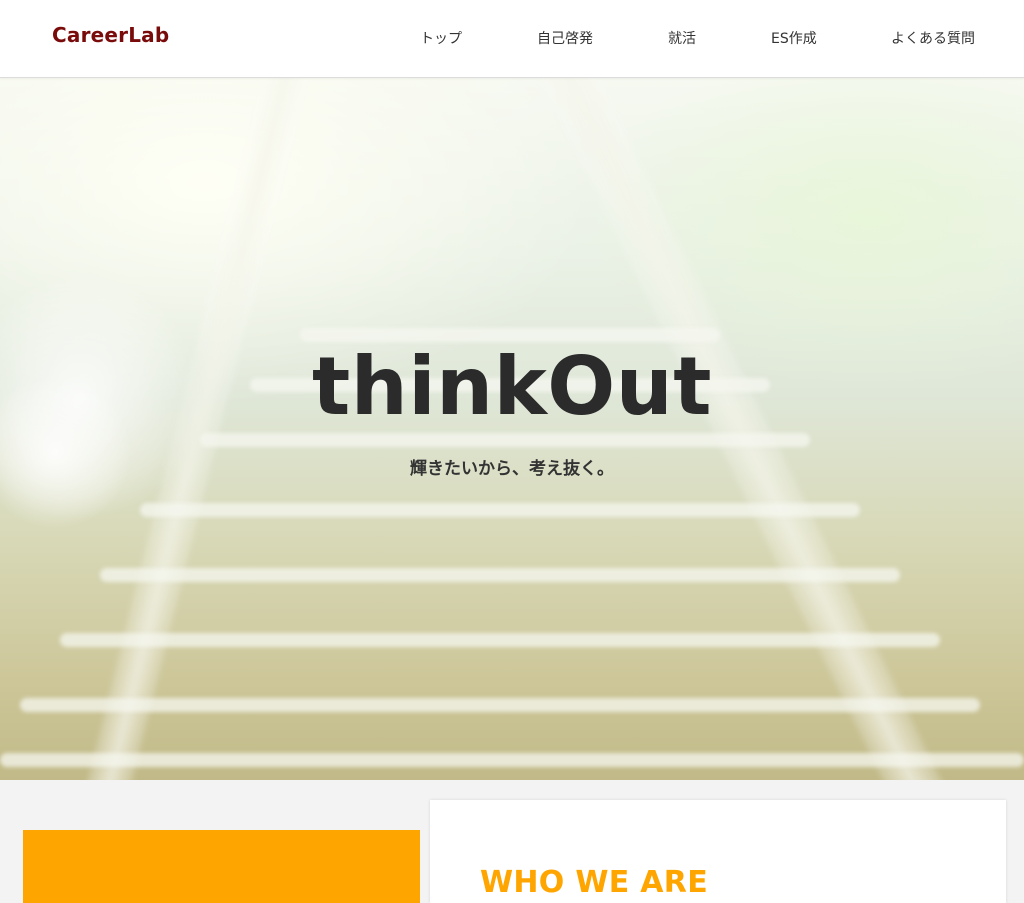 The width and height of the screenshot is (1024, 903). Describe the element at coordinates (110, 35) in the screenshot. I see `site-logo: CareerLab` at that location.